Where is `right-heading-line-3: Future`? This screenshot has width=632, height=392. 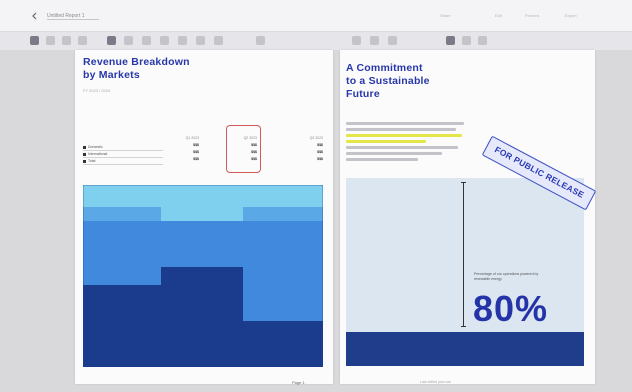 right-heading-line-3: Future is located at coordinates (363, 94).